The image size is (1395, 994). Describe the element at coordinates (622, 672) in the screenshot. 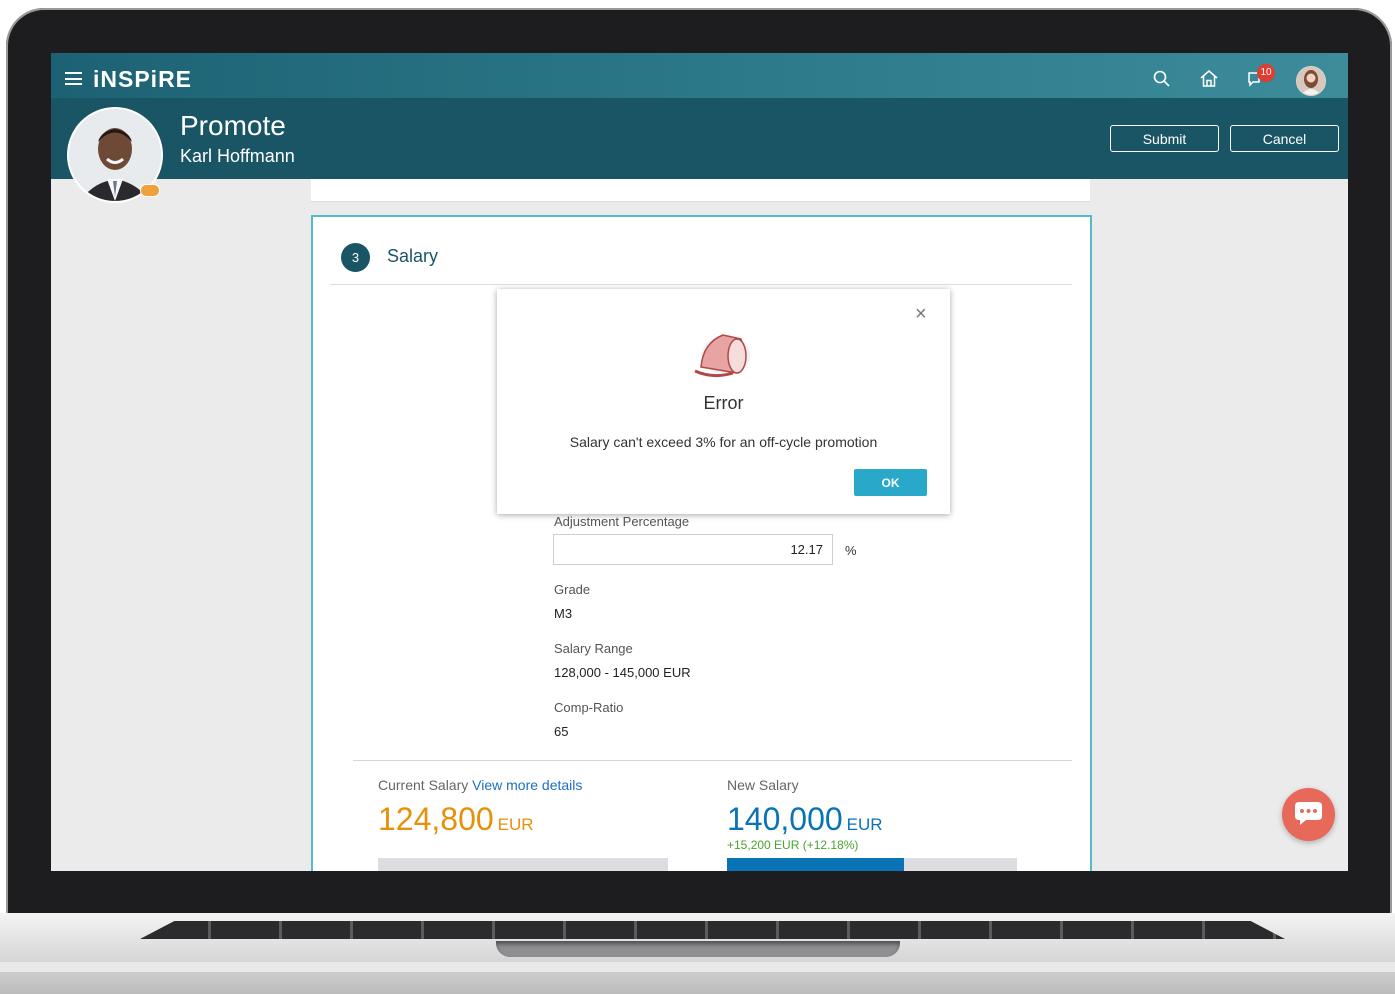

I see `salary-range-value: 128,000 - 145,000 EUR` at that location.